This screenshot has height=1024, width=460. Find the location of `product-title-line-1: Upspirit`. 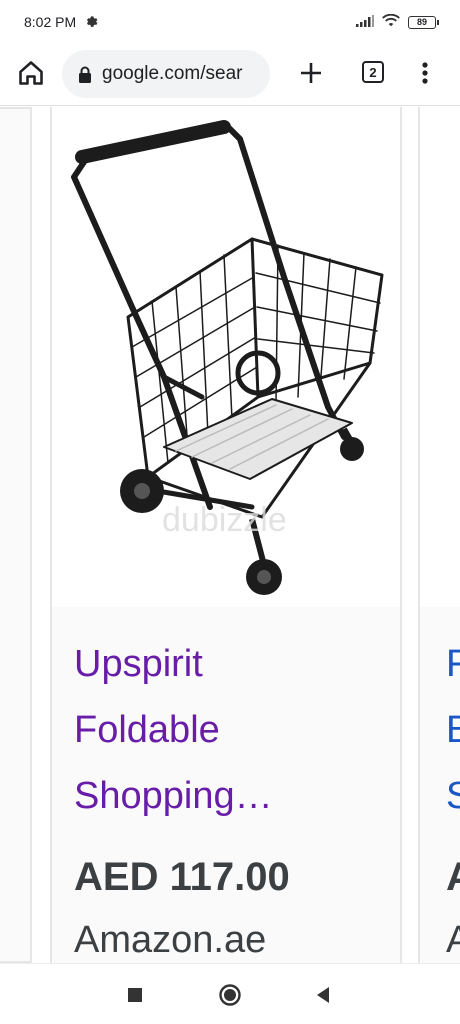

product-title-line-1: Upspirit is located at coordinates (138, 664).